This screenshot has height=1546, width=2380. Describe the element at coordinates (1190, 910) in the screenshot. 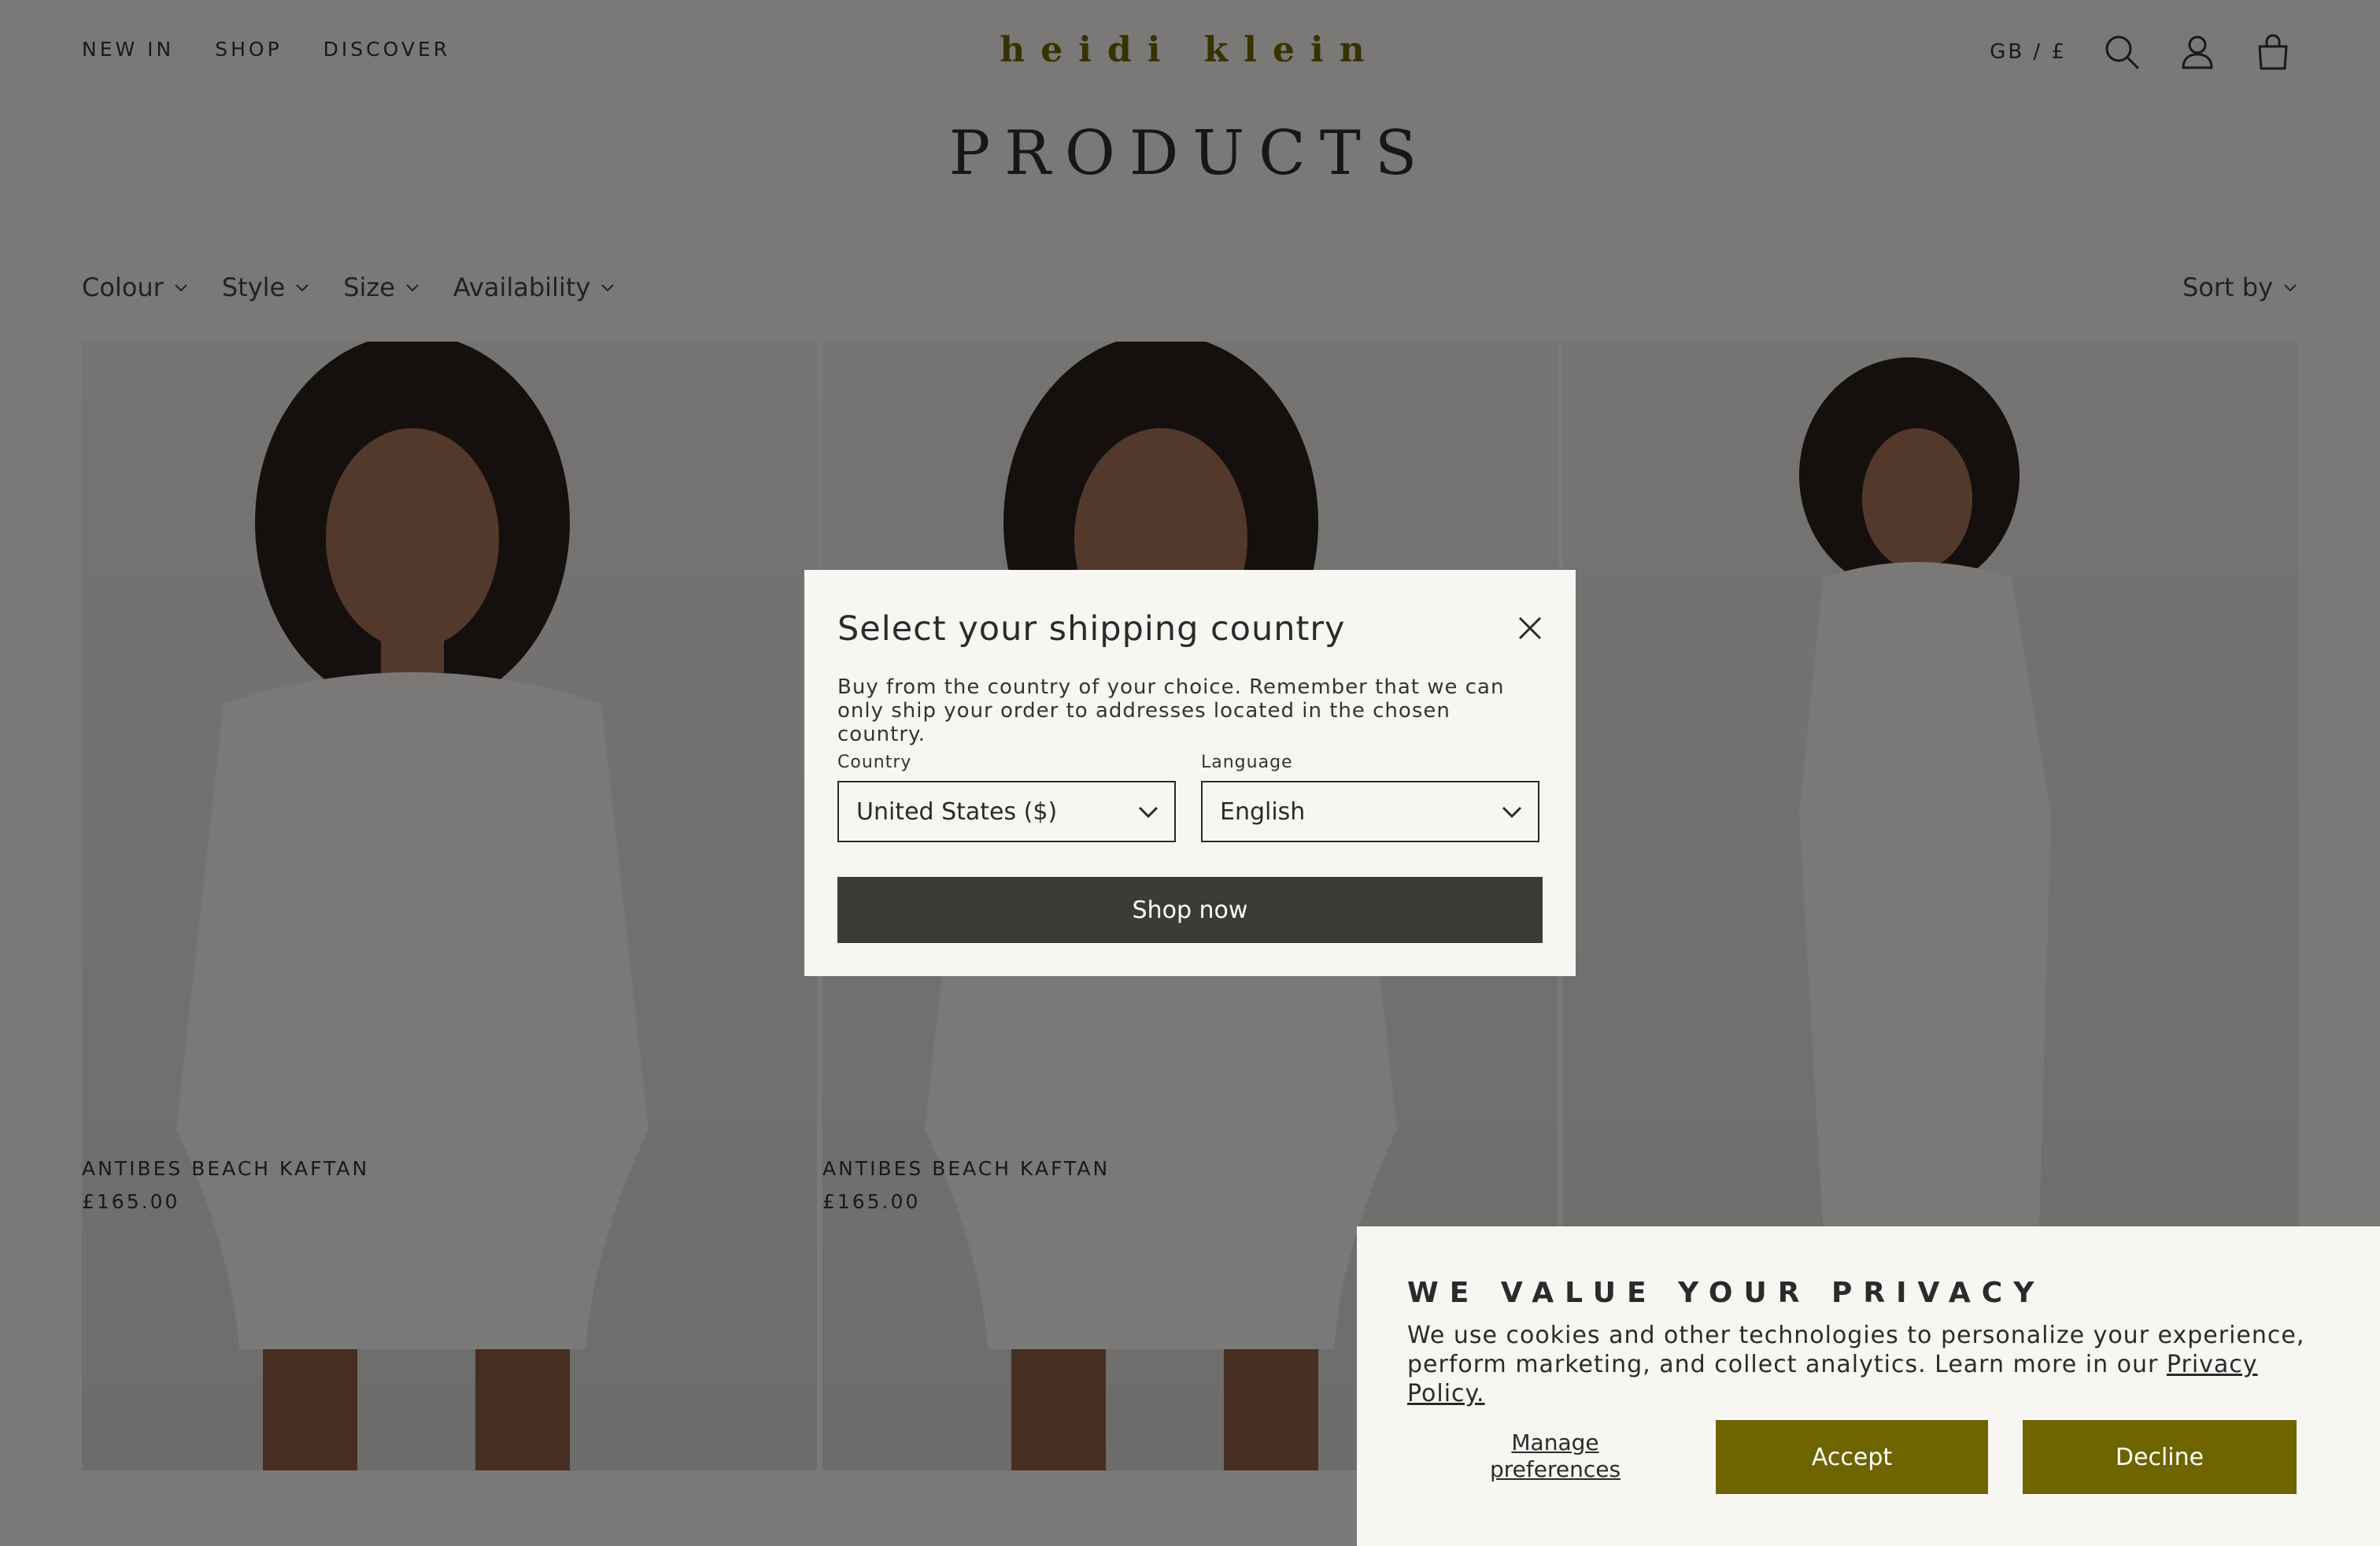

I see `shop-now-button: Shop now` at that location.